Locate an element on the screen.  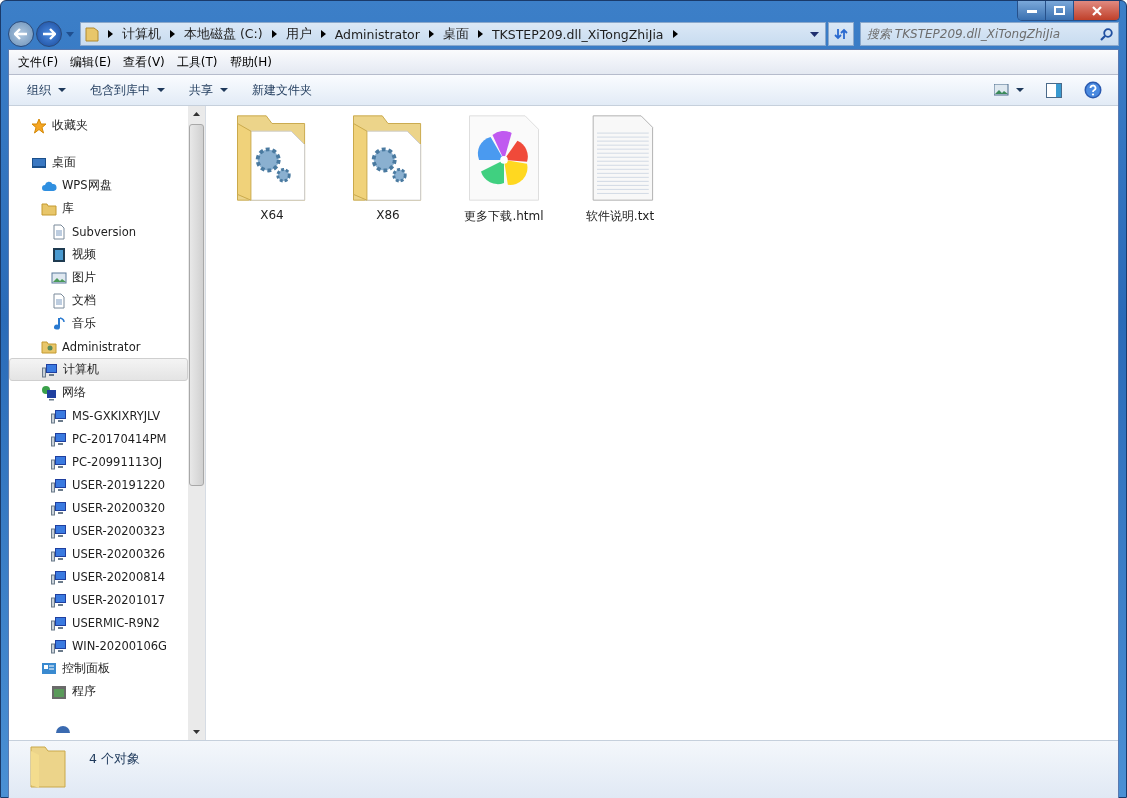
dropdown-caret-icon is located at coordinates (814, 34).